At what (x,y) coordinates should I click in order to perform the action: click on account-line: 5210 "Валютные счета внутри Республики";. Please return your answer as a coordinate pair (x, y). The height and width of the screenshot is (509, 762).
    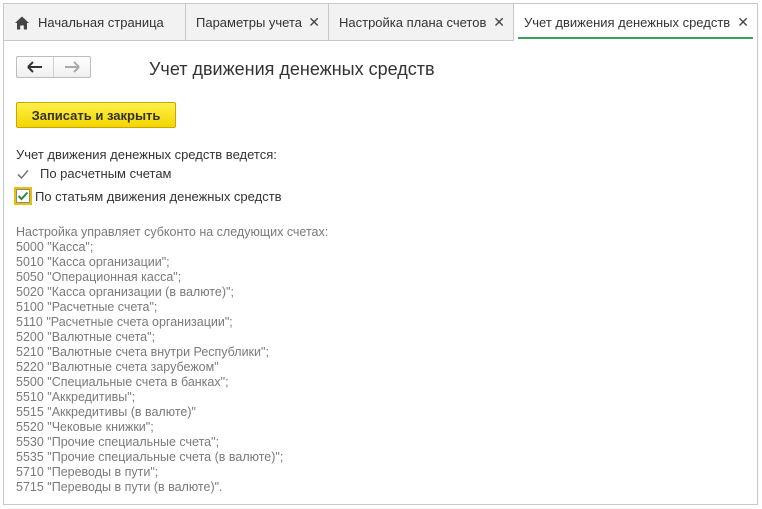
    Looking at the image, I should click on (142, 352).